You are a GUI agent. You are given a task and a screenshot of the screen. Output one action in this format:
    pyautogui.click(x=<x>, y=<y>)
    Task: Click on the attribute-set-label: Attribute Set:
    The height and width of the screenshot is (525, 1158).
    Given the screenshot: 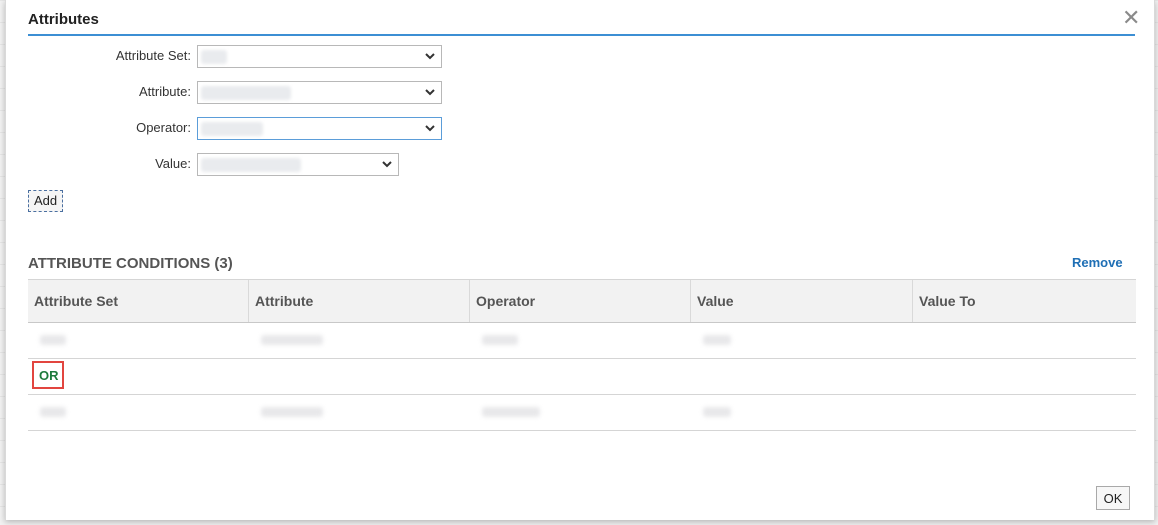 What is the action you would take?
    pyautogui.click(x=153, y=55)
    